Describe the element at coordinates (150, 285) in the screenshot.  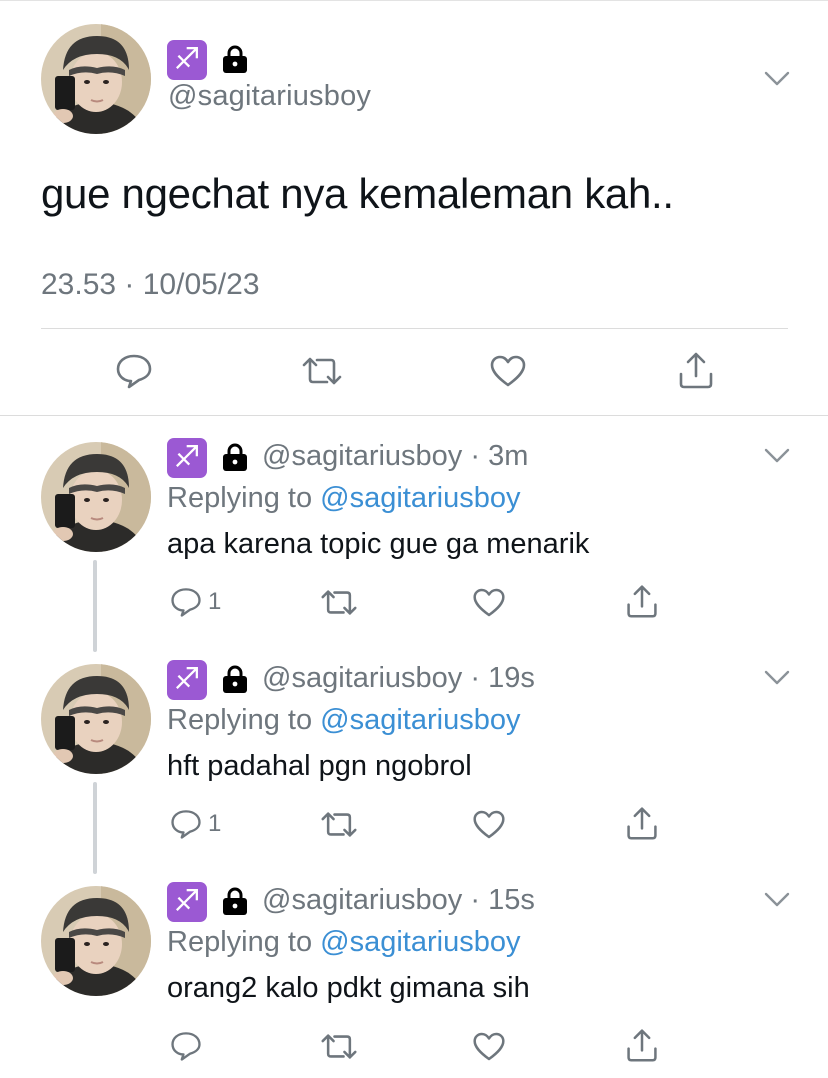
I see `tweet-timestamp: 23.53 · 10/05/23` at that location.